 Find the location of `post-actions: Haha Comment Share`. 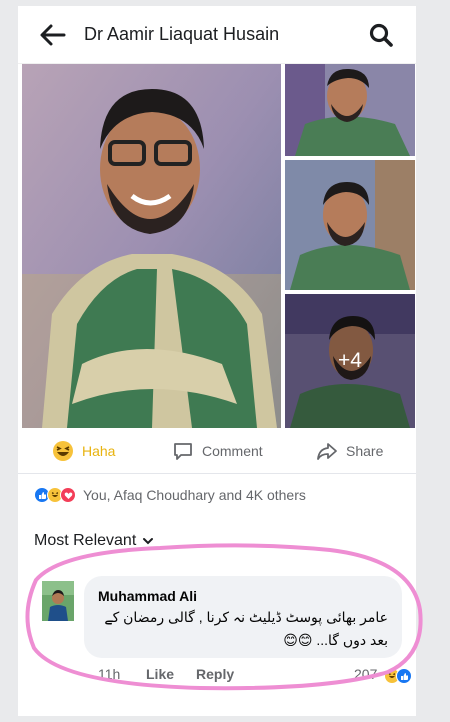

post-actions: Haha Comment Share is located at coordinates (217, 452).